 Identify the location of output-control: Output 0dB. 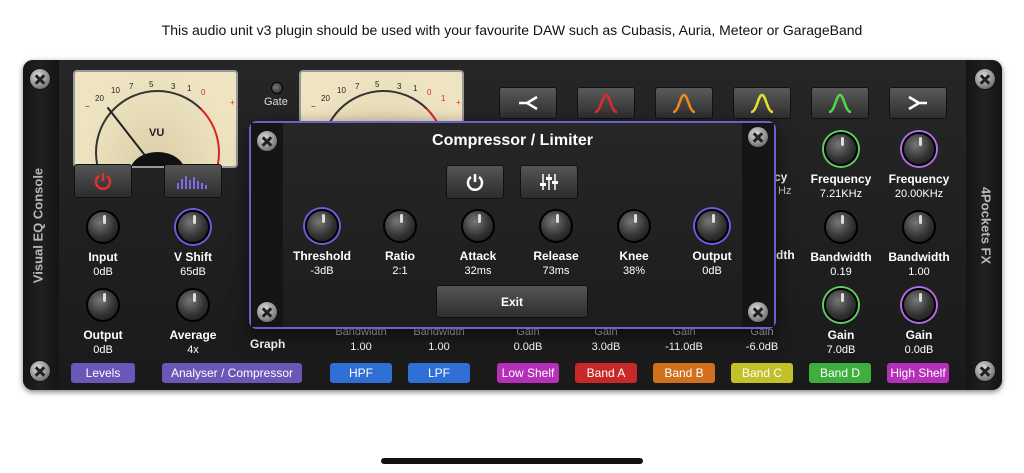
(103, 322).